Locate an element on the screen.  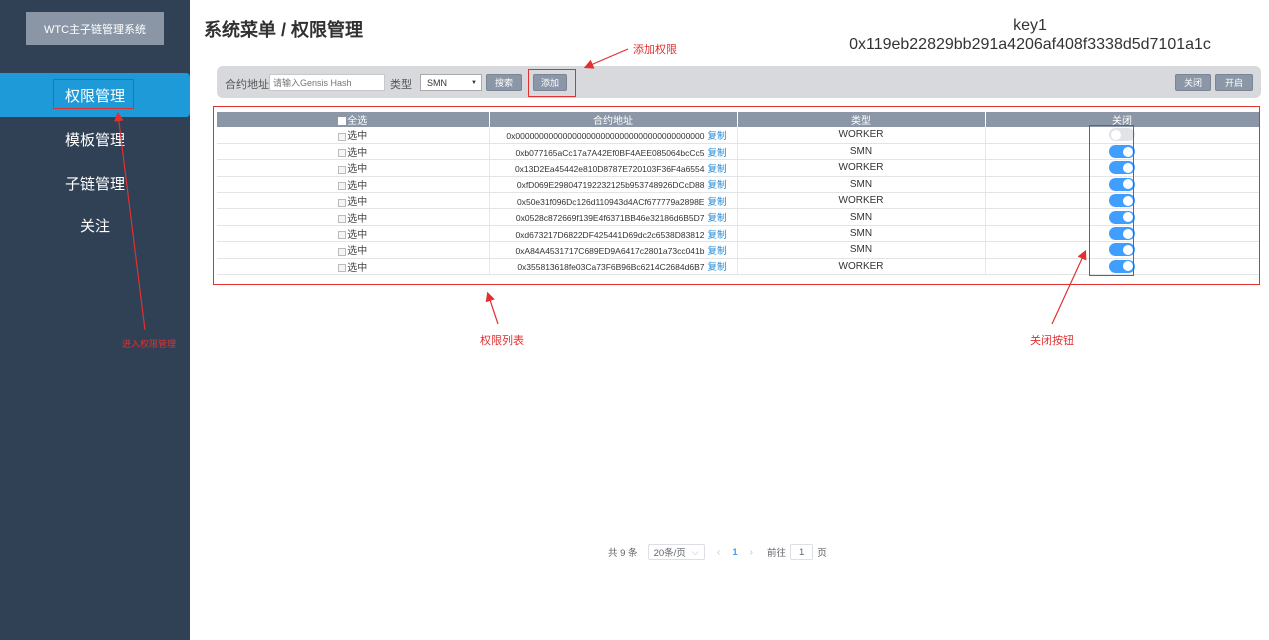
select-all-header: 全选 is located at coordinates (353, 119).